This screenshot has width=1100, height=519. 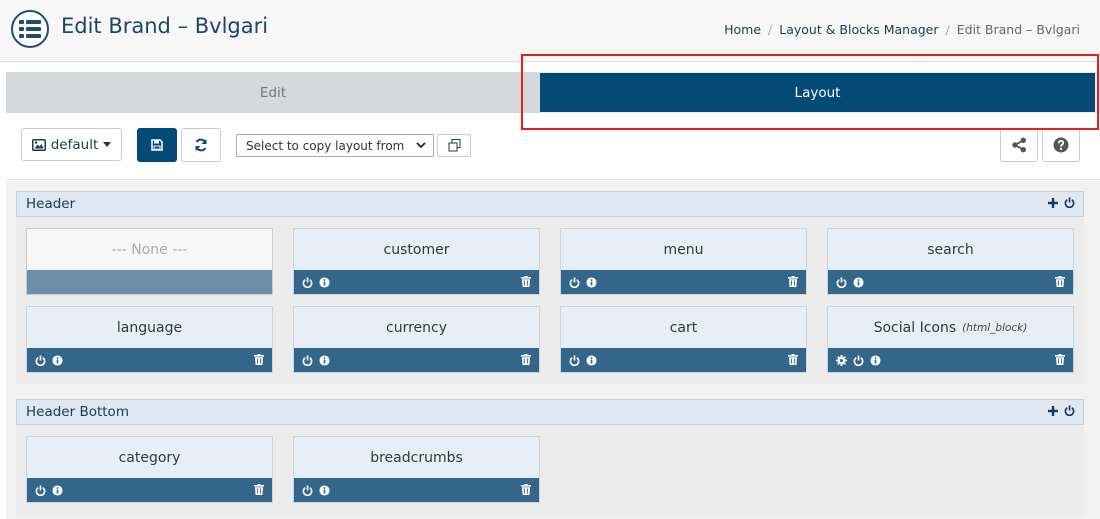 I want to click on module-name: menu, so click(x=683, y=249).